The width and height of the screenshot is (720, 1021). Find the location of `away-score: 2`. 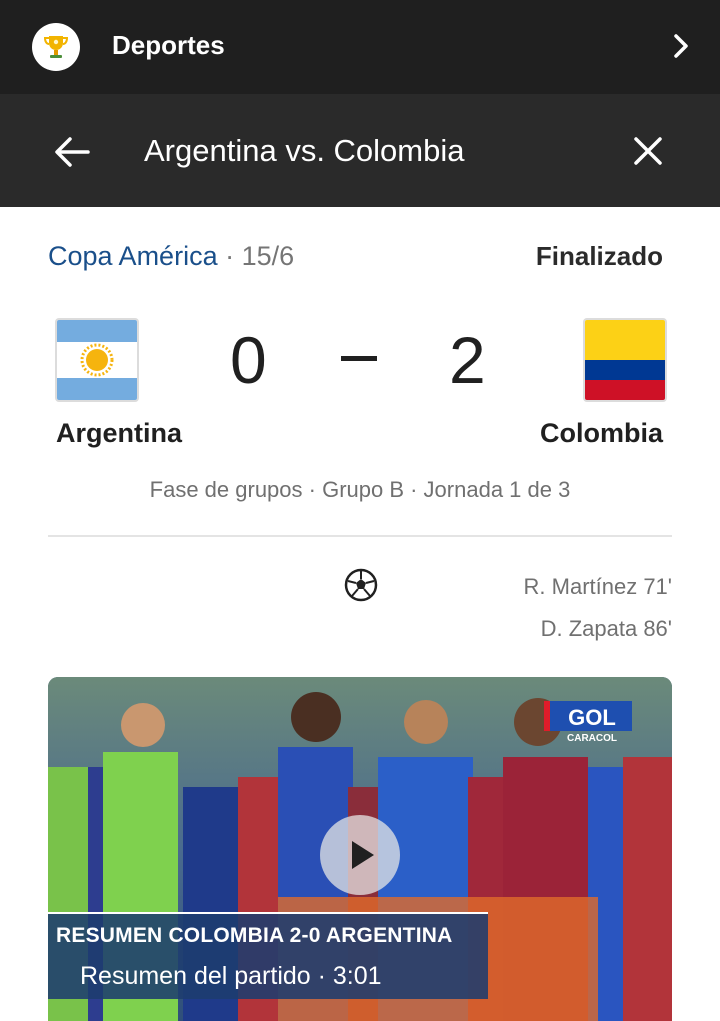

away-score: 2 is located at coordinates (467, 360).